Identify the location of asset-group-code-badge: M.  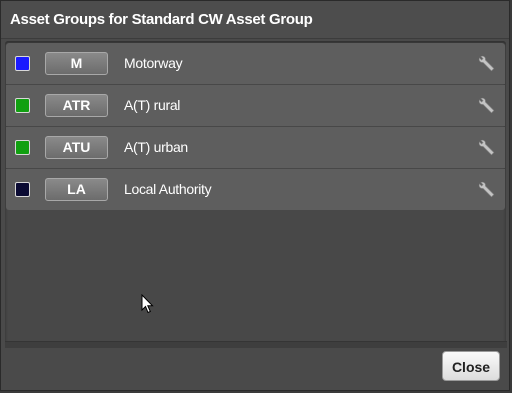
(76, 63).